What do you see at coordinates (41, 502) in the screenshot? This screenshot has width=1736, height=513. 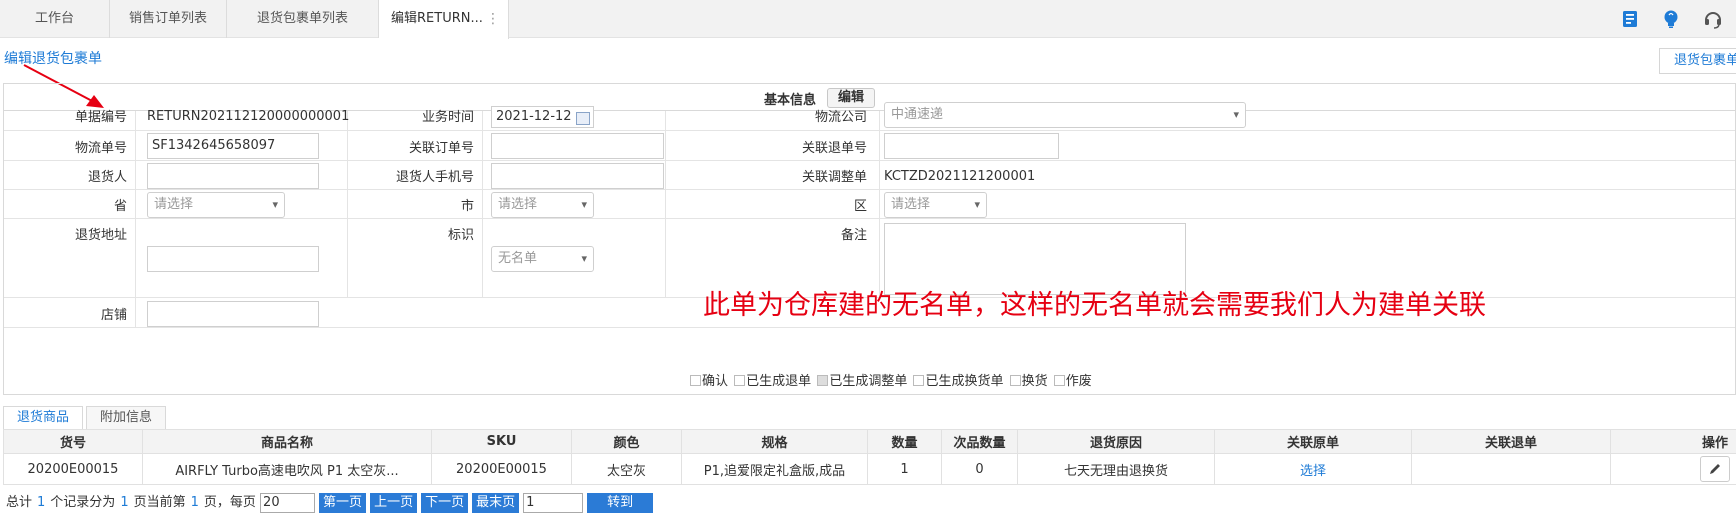 I see `pager-total: 1` at bounding box center [41, 502].